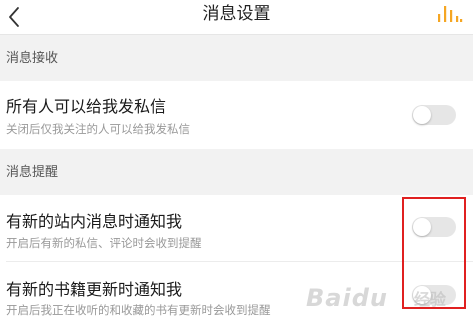 The height and width of the screenshot is (330, 473). Describe the element at coordinates (94, 289) in the screenshot. I see `setting-title: 有新的书籍更新时通知我` at that location.